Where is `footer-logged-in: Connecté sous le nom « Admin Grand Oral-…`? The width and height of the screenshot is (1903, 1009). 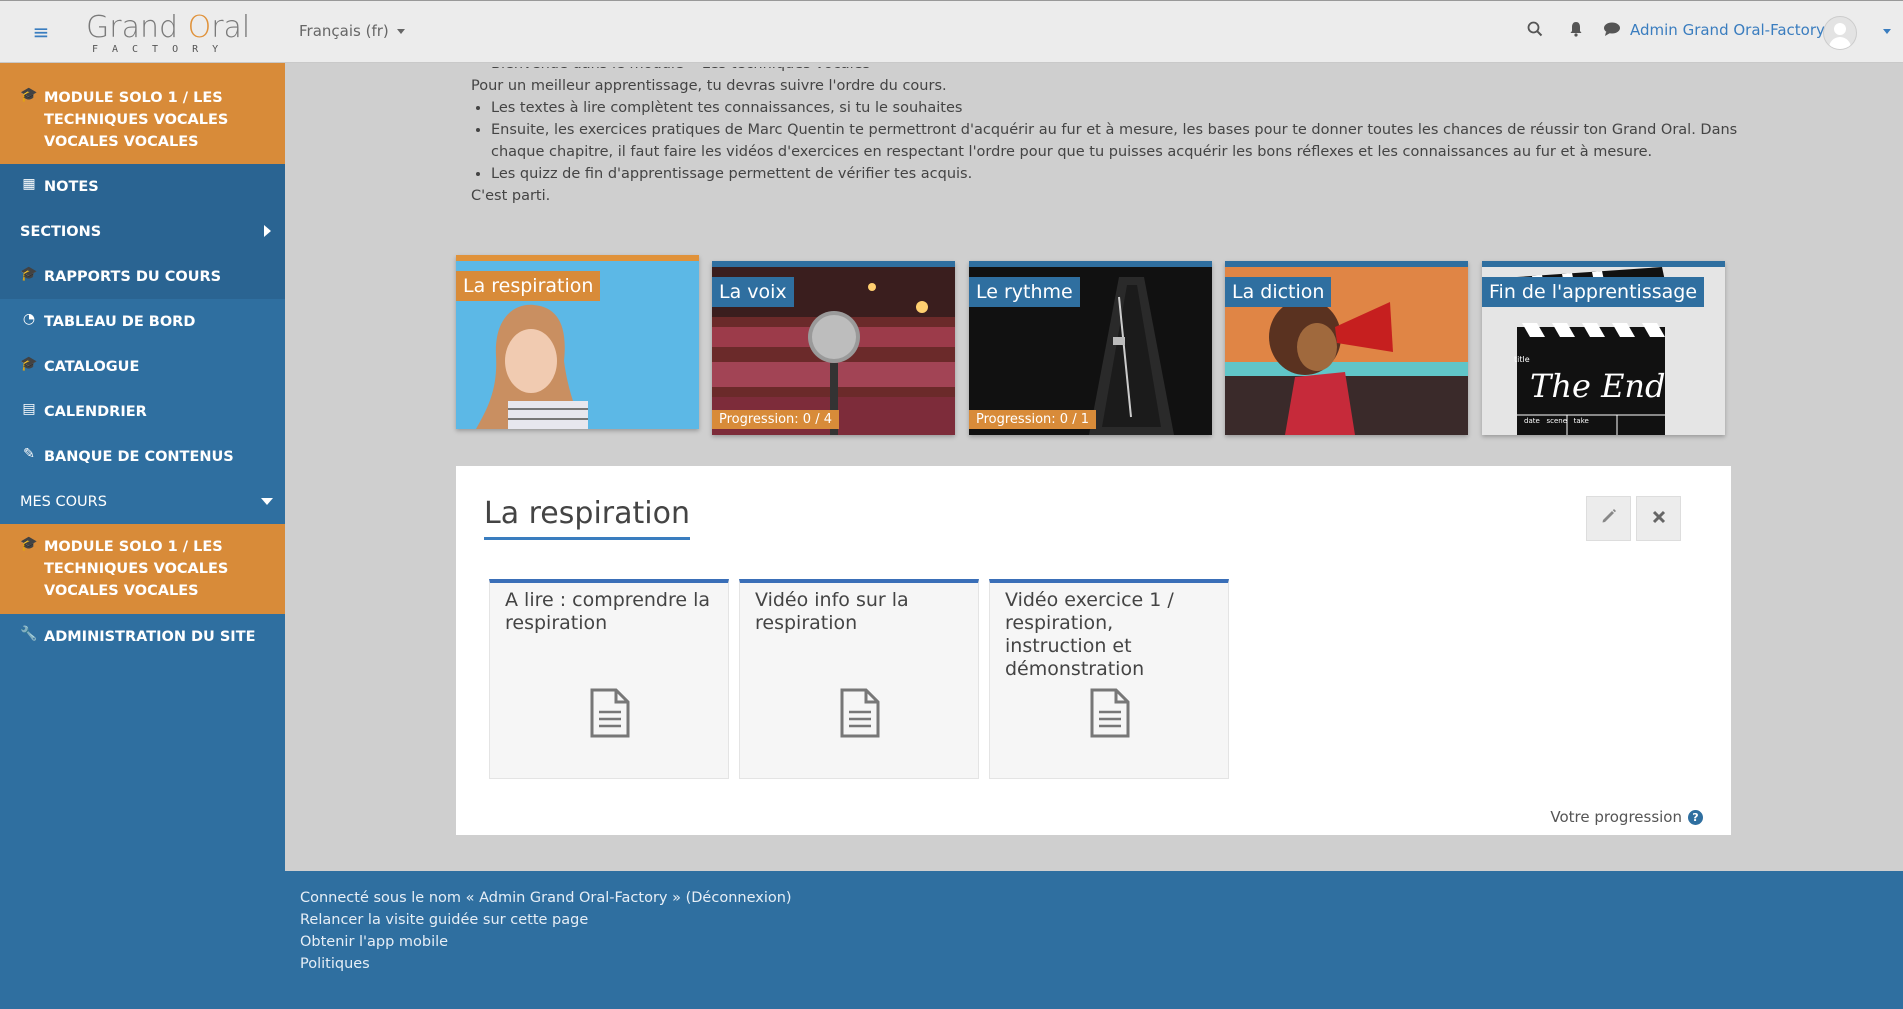
footer-logged-in: Connecté sous le nom « Admin Grand Oral-… is located at coordinates (546, 898).